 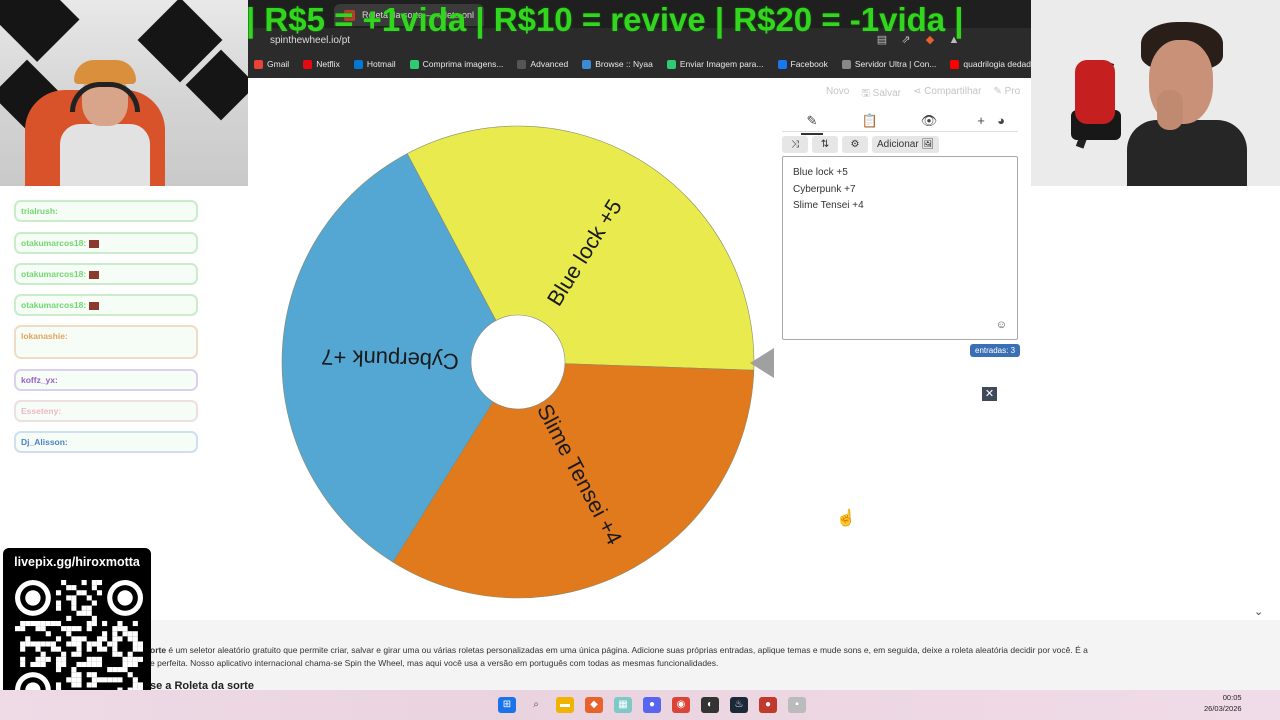 What do you see at coordinates (39, 211) in the screenshot?
I see `chat-username: trialrush:` at bounding box center [39, 211].